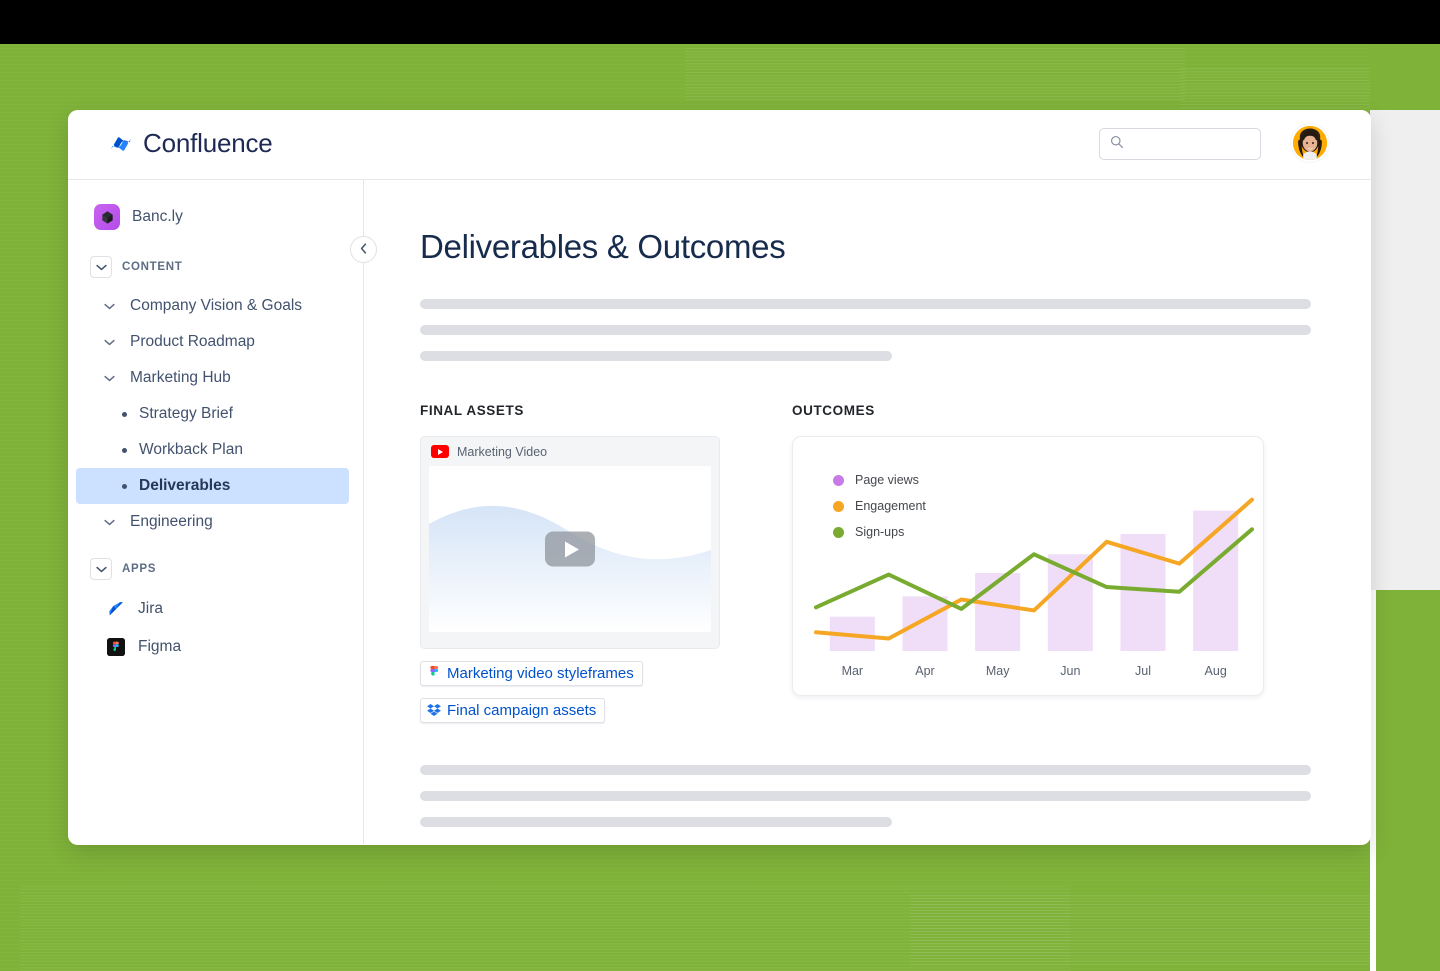 Image resolution: width=1440 pixels, height=971 pixels. I want to click on sidebar-item-product-roadmap: Product Roadmap, so click(212, 342).